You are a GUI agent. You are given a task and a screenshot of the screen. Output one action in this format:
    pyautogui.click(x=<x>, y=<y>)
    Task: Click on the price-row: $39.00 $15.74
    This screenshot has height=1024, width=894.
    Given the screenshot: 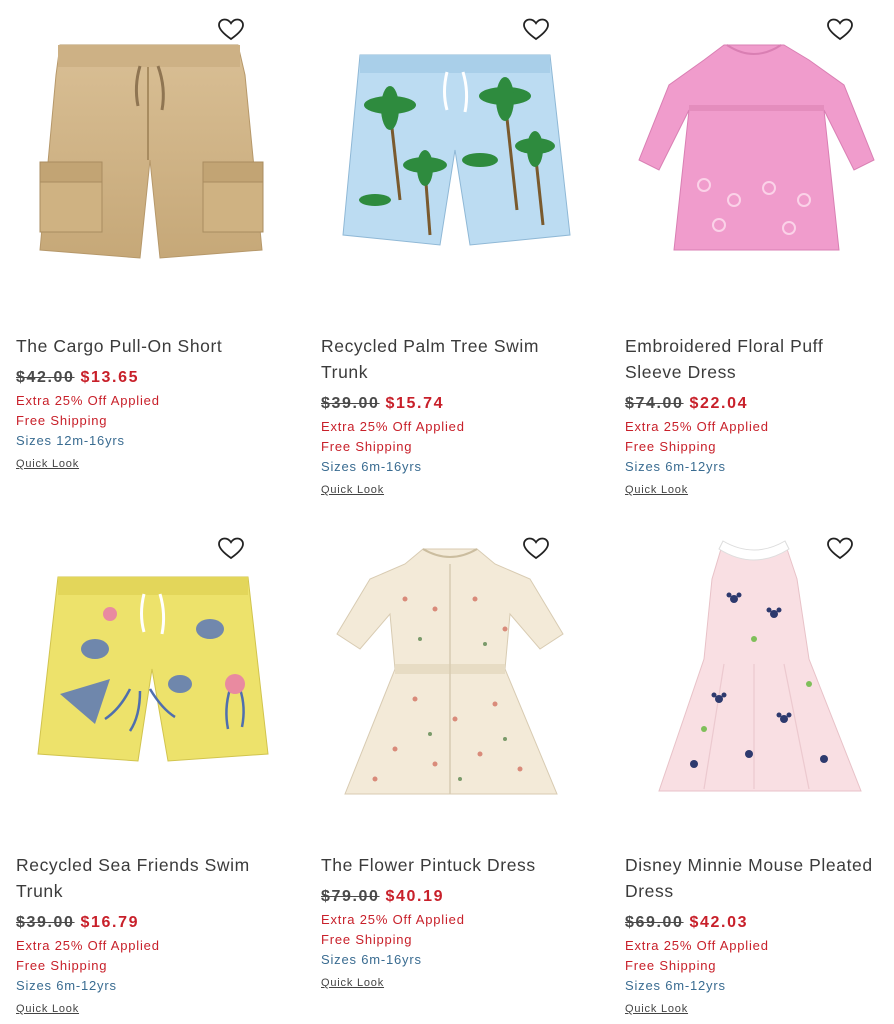 What is the action you would take?
    pyautogui.click(x=456, y=404)
    